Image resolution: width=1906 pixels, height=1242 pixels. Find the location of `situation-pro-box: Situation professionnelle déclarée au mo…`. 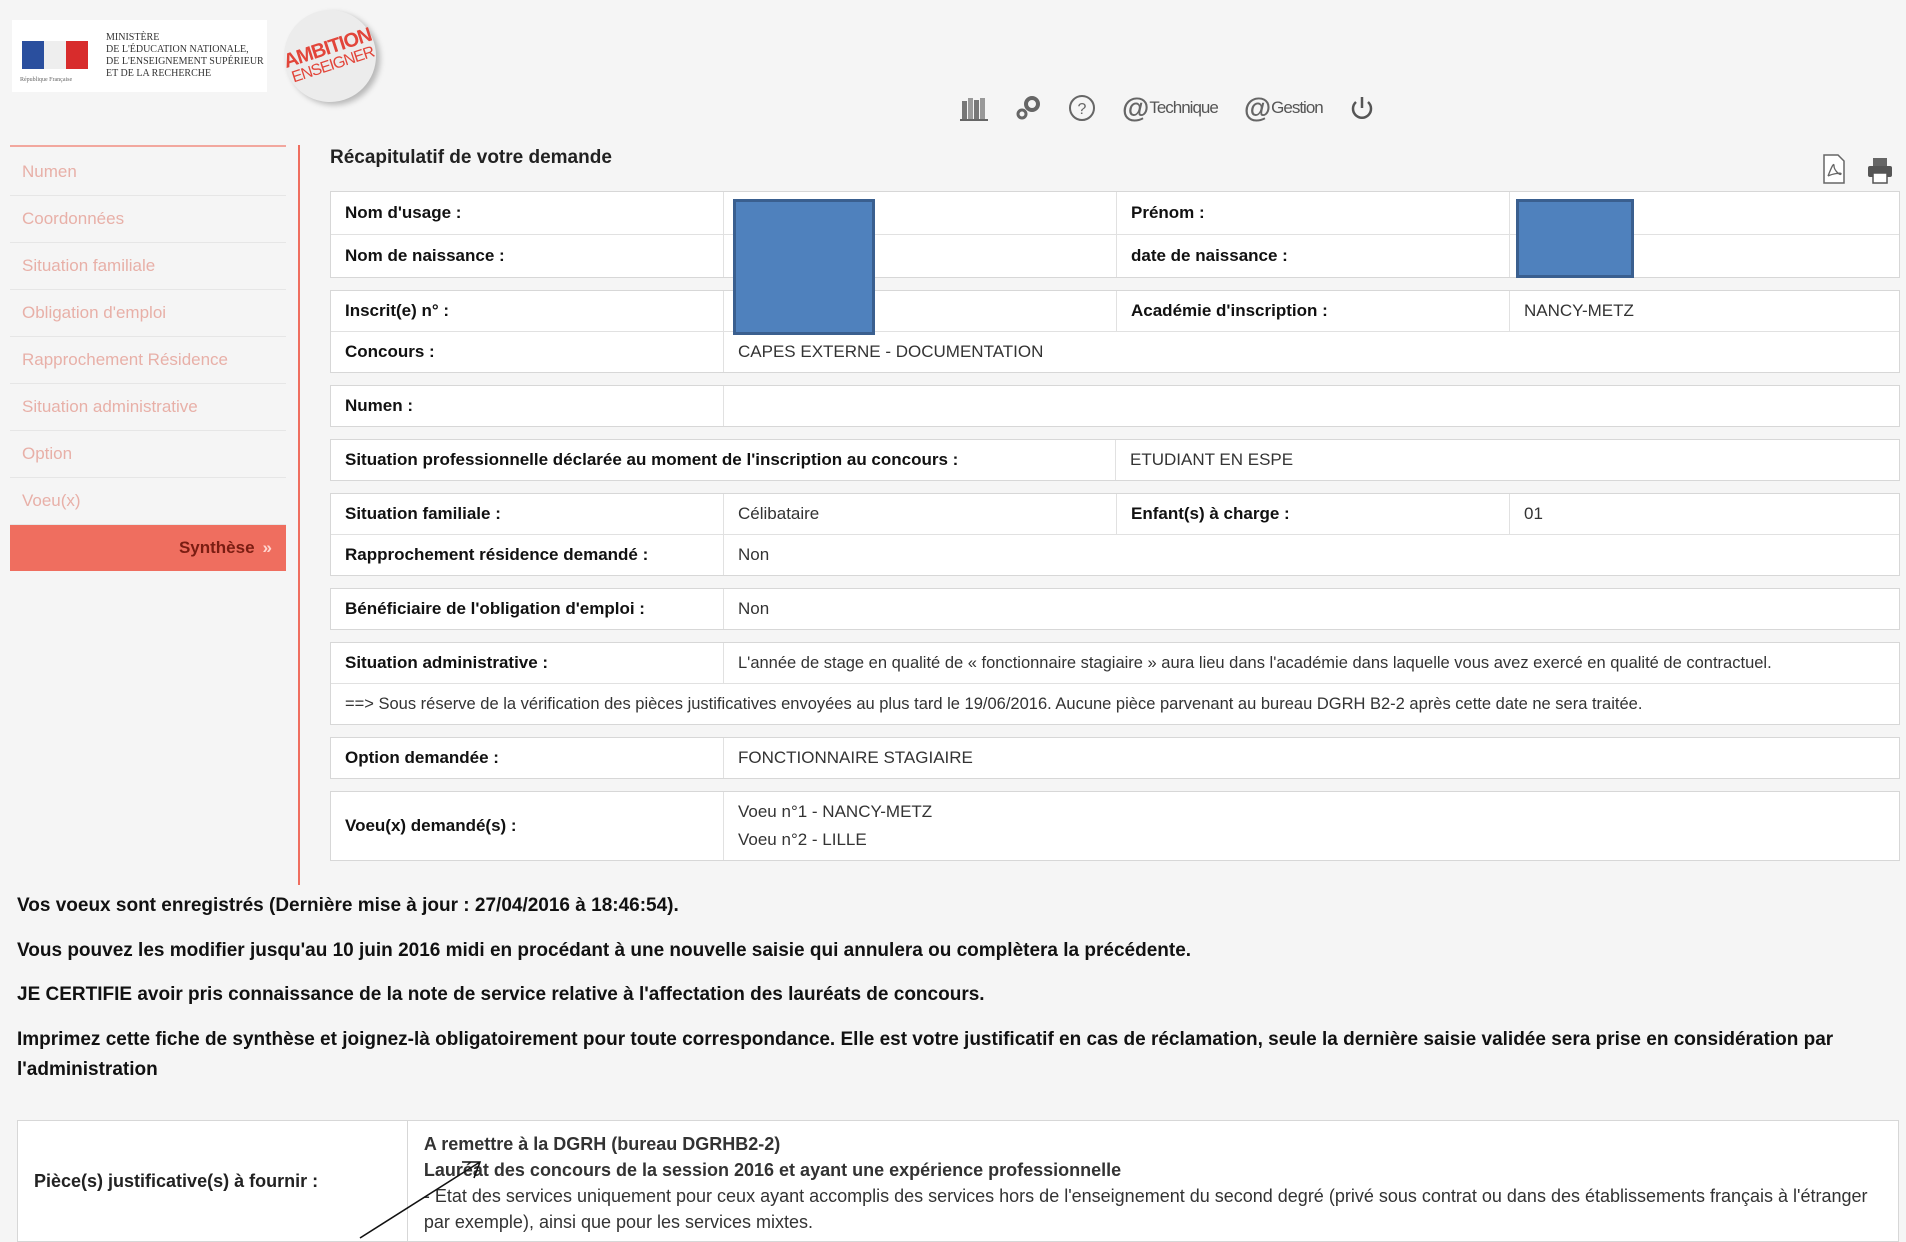

situation-pro-box: Situation professionnelle déclarée au mo… is located at coordinates (1115, 460).